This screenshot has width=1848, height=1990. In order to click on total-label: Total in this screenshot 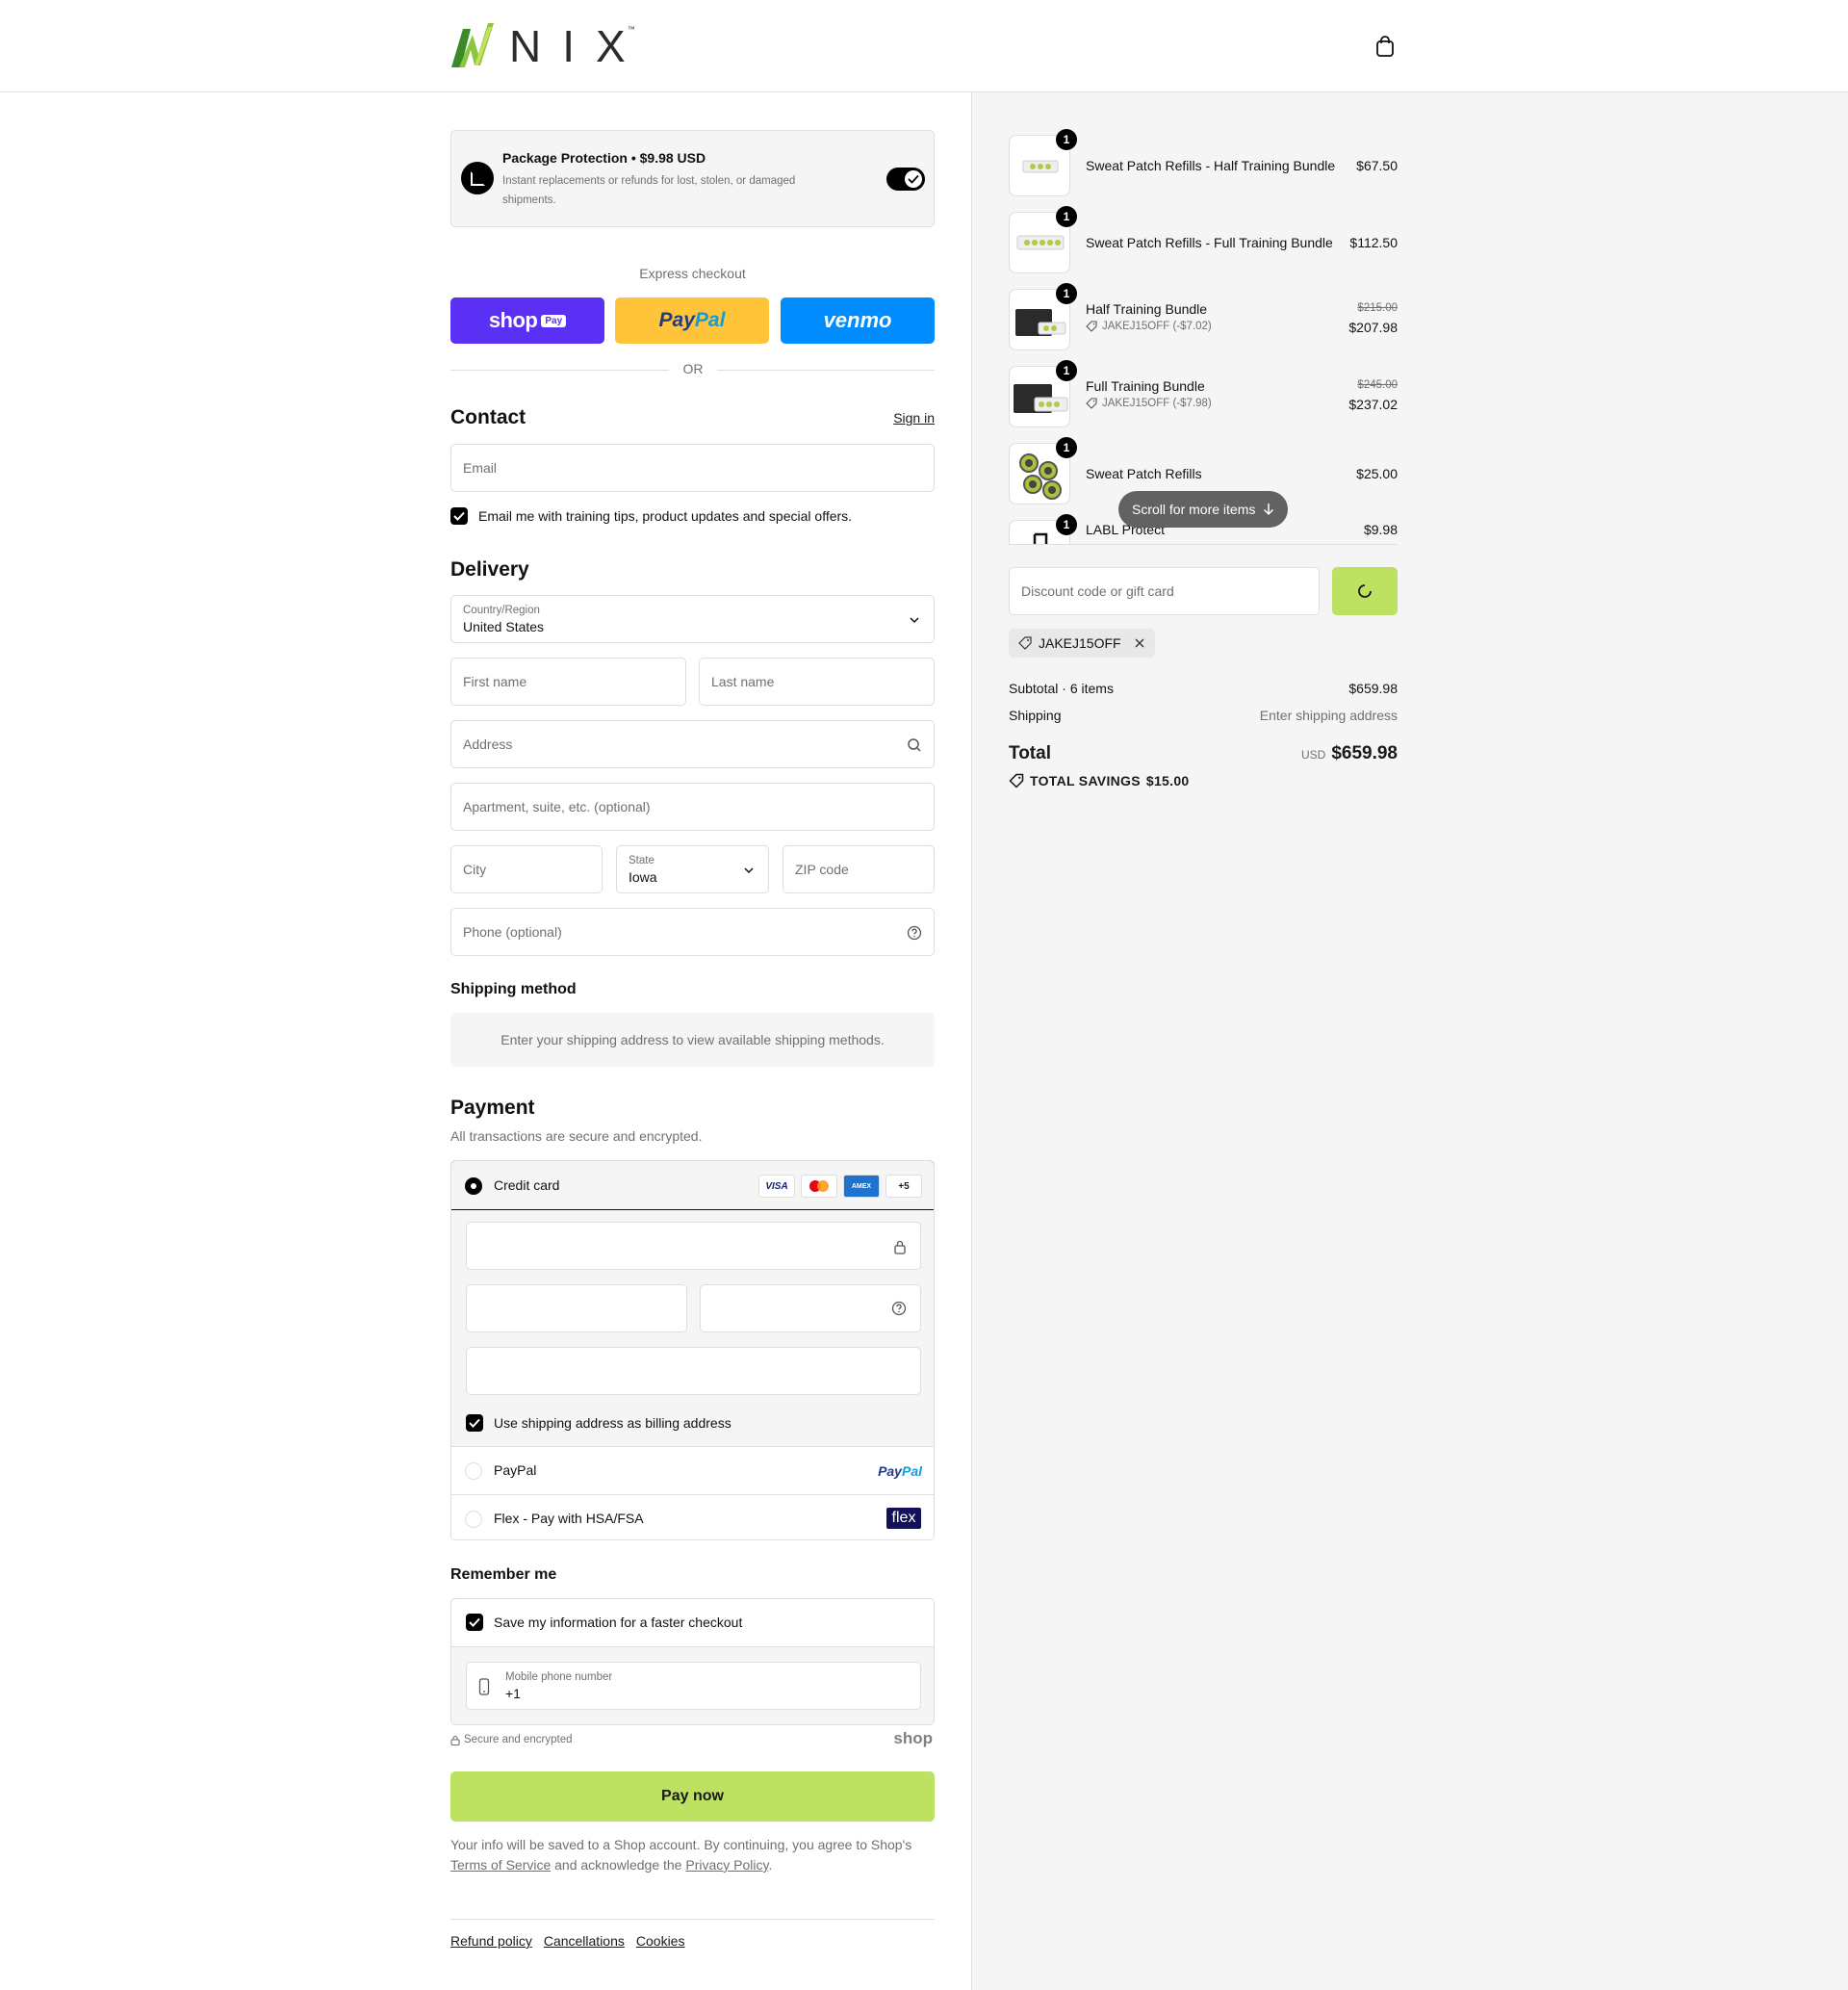, I will do `click(1030, 753)`.